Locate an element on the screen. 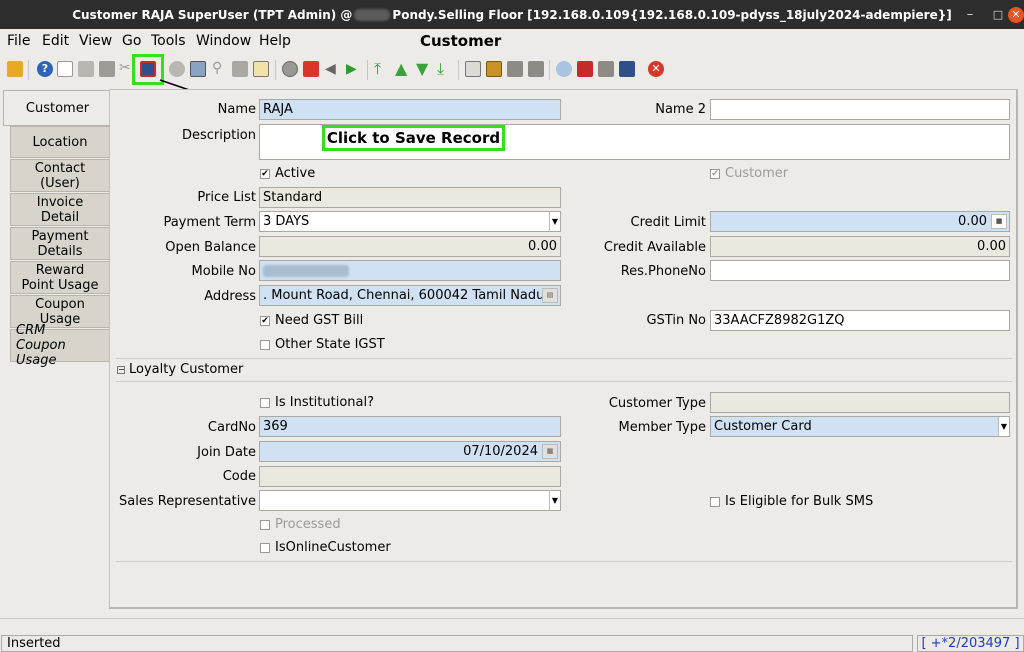  location-picker-icon: ▤ is located at coordinates (550, 295).